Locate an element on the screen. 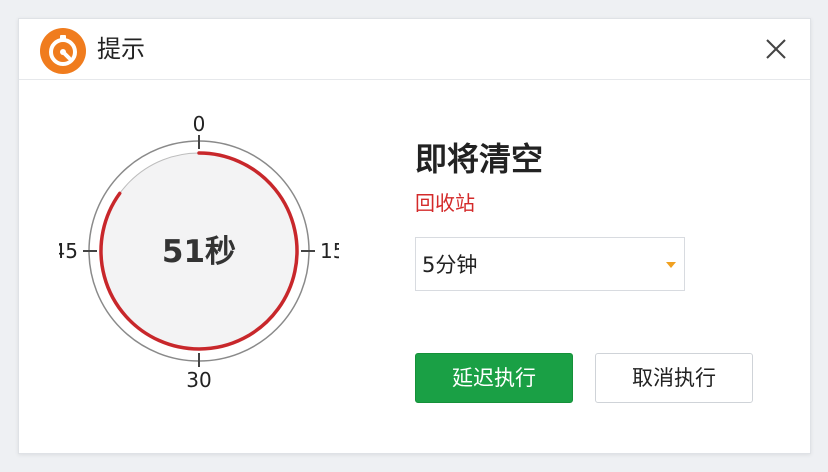 The image size is (828, 472). tick-label-top: 0 is located at coordinates (199, 124).